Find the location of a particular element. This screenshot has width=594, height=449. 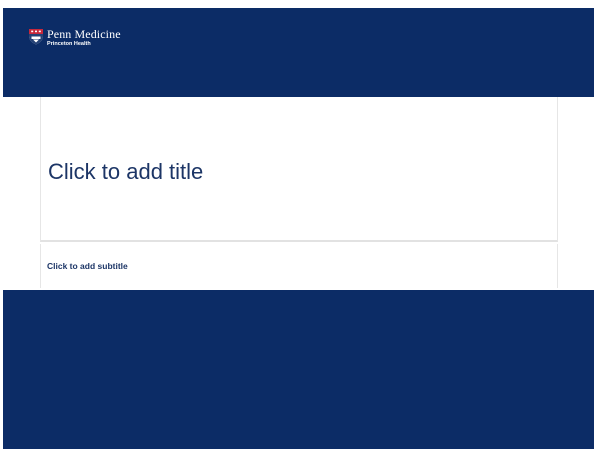

subtitle-placeholder-box: Click to add subtitle is located at coordinates (299, 266).